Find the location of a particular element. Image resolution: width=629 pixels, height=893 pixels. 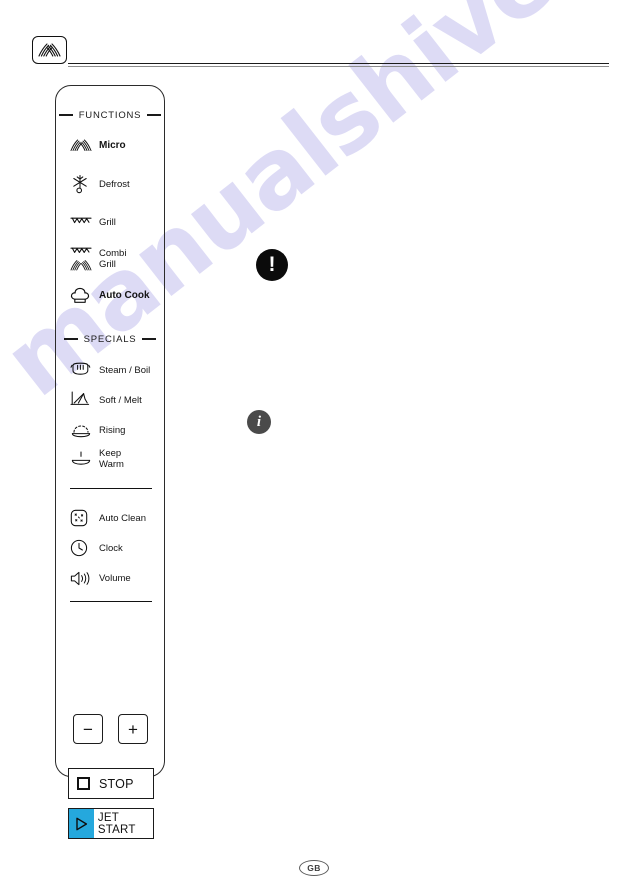

jet-start-button: JET START is located at coordinates (111, 823).